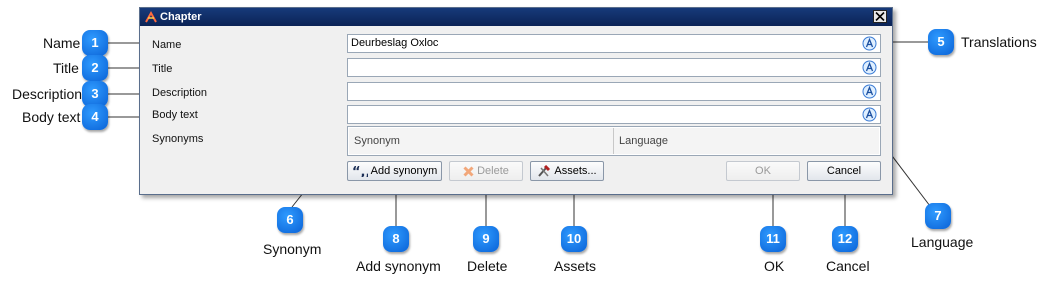 This screenshot has width=1047, height=290. I want to click on description-field, so click(614, 91).